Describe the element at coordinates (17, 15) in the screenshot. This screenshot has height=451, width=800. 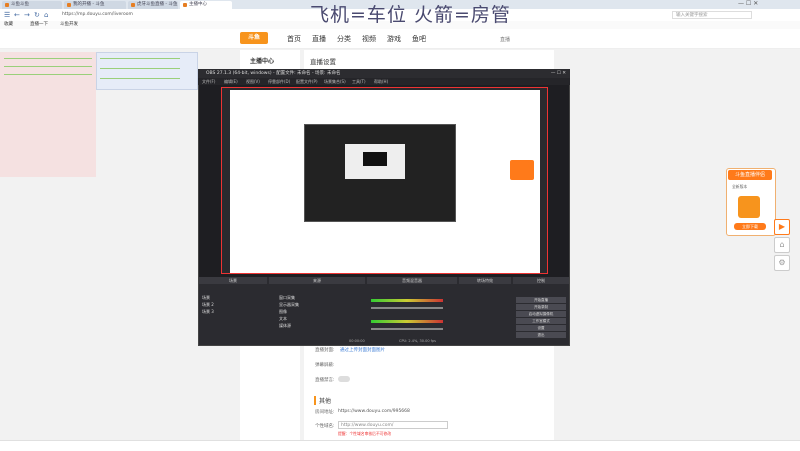
I see `back-icon: ←` at that location.